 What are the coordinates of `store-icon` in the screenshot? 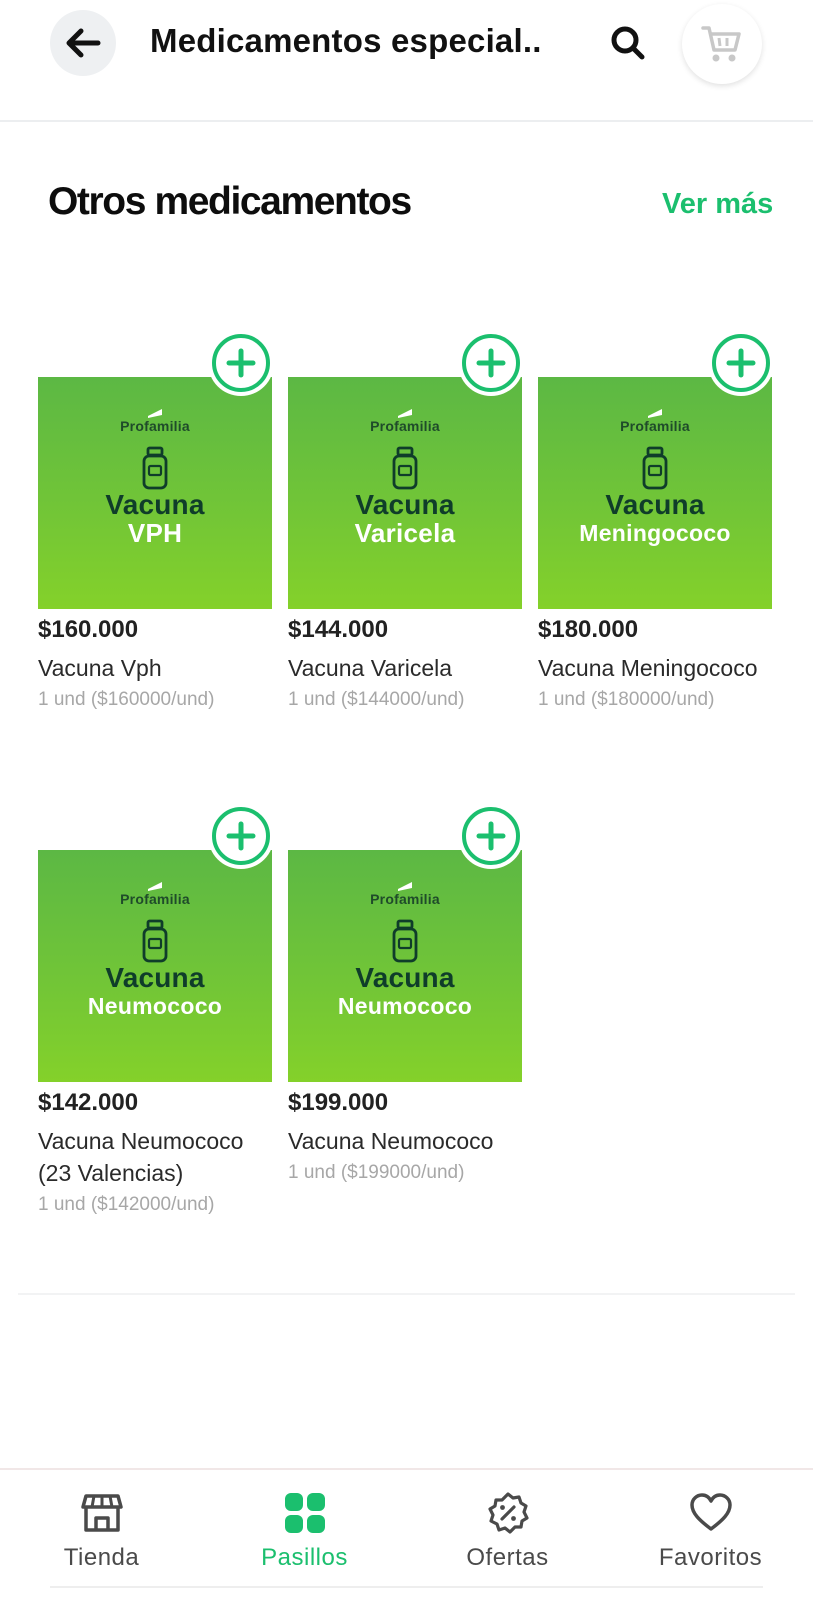 It's located at (102, 1513).